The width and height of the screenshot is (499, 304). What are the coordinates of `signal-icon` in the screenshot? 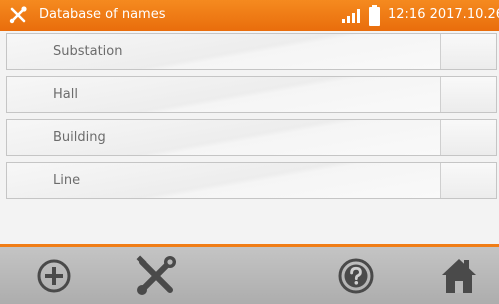 It's located at (351, 16).